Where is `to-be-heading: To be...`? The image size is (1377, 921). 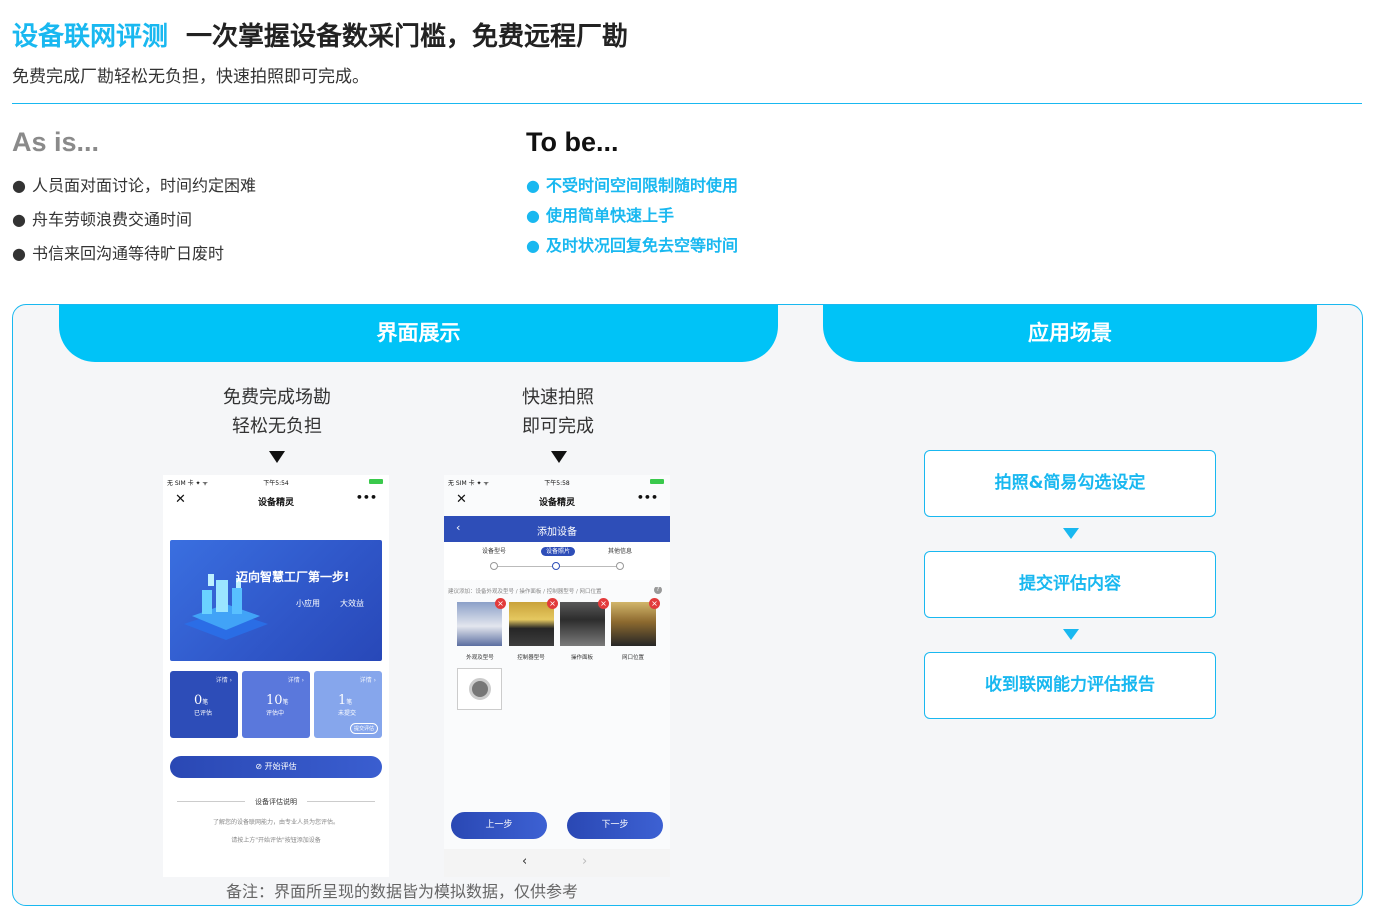 to-be-heading: To be... is located at coordinates (572, 142).